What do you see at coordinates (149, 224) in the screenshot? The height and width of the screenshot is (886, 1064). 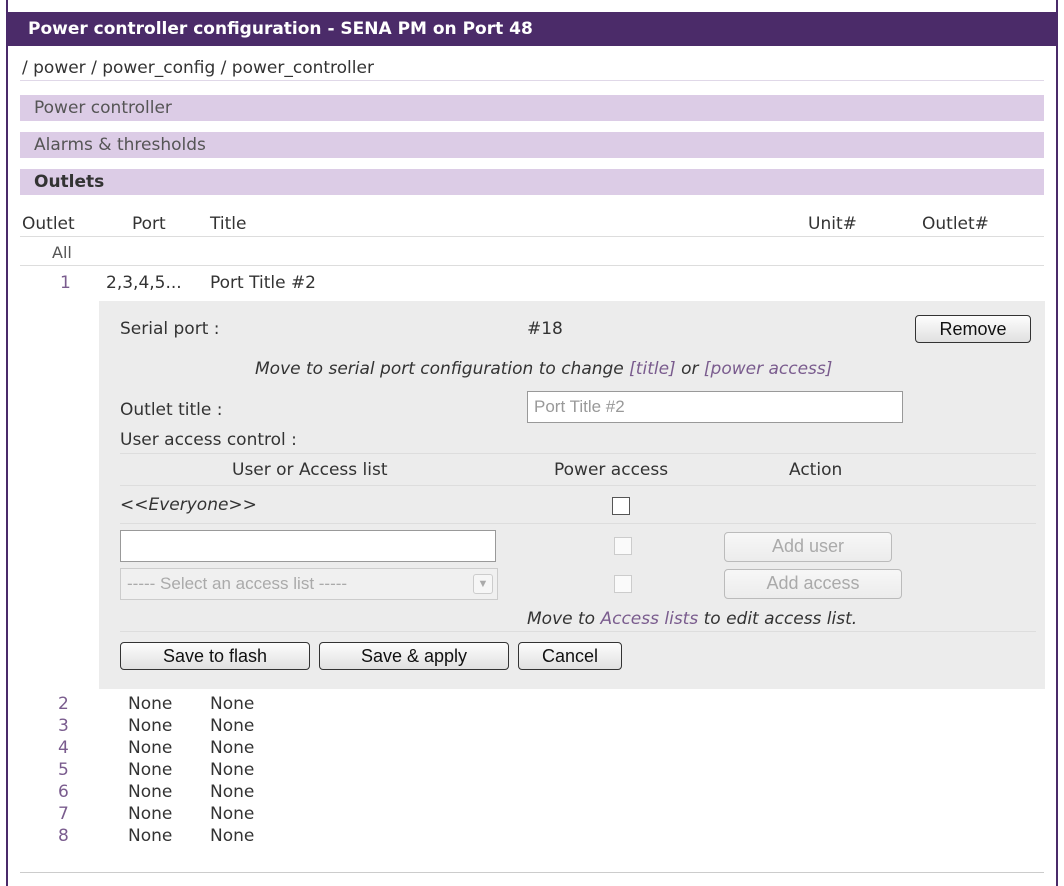 I see `col-port: Port` at bounding box center [149, 224].